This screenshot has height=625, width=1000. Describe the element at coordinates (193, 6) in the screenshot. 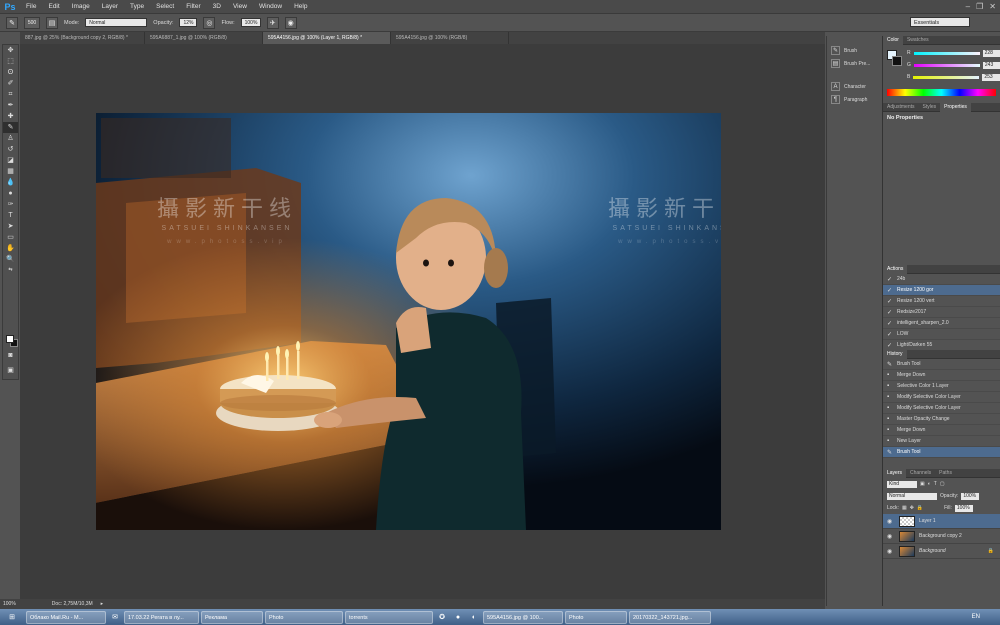

I see `menu-filter: Filter` at that location.